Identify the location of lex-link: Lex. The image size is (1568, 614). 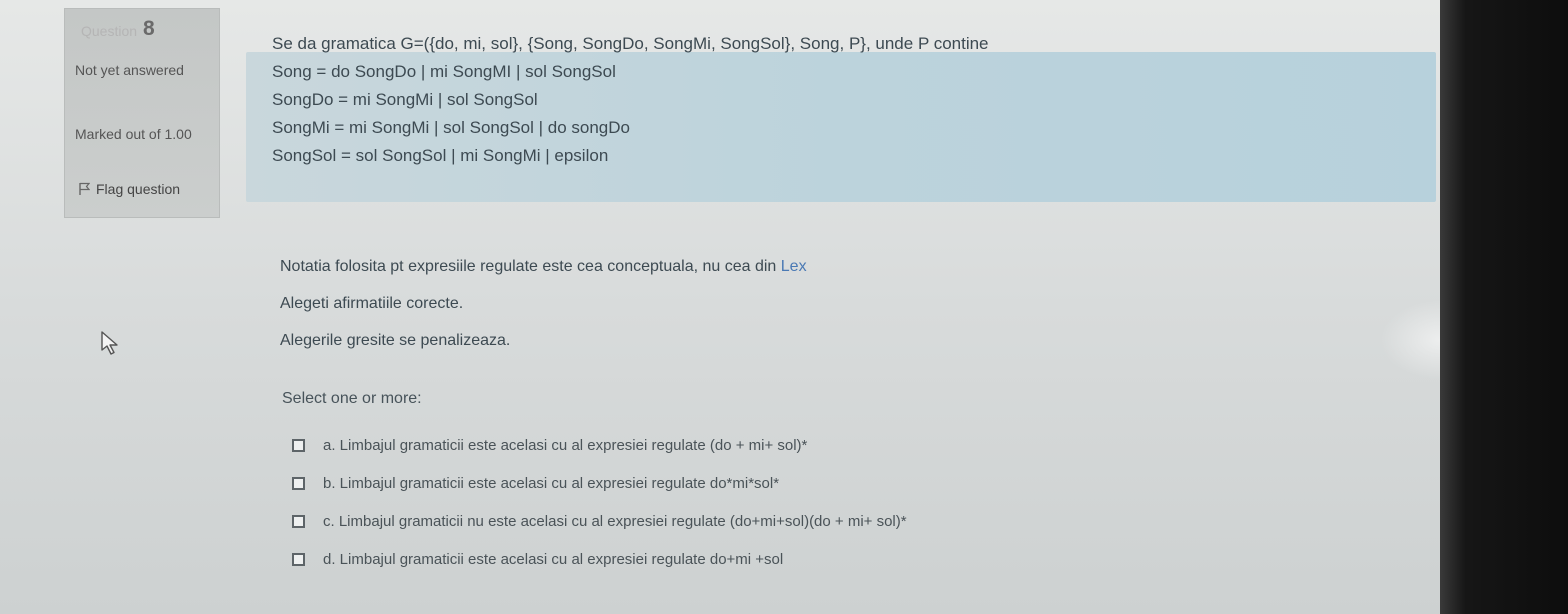
(794, 266).